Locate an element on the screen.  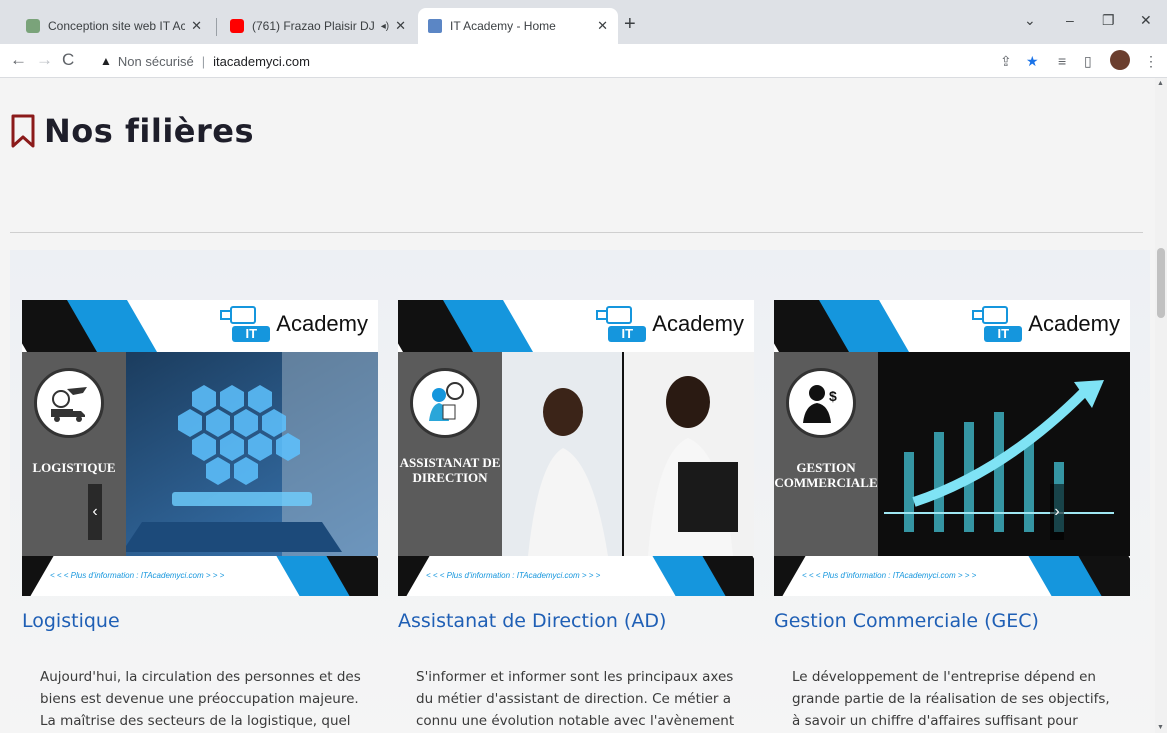
forward-icon: → is located at coordinates (44, 60).